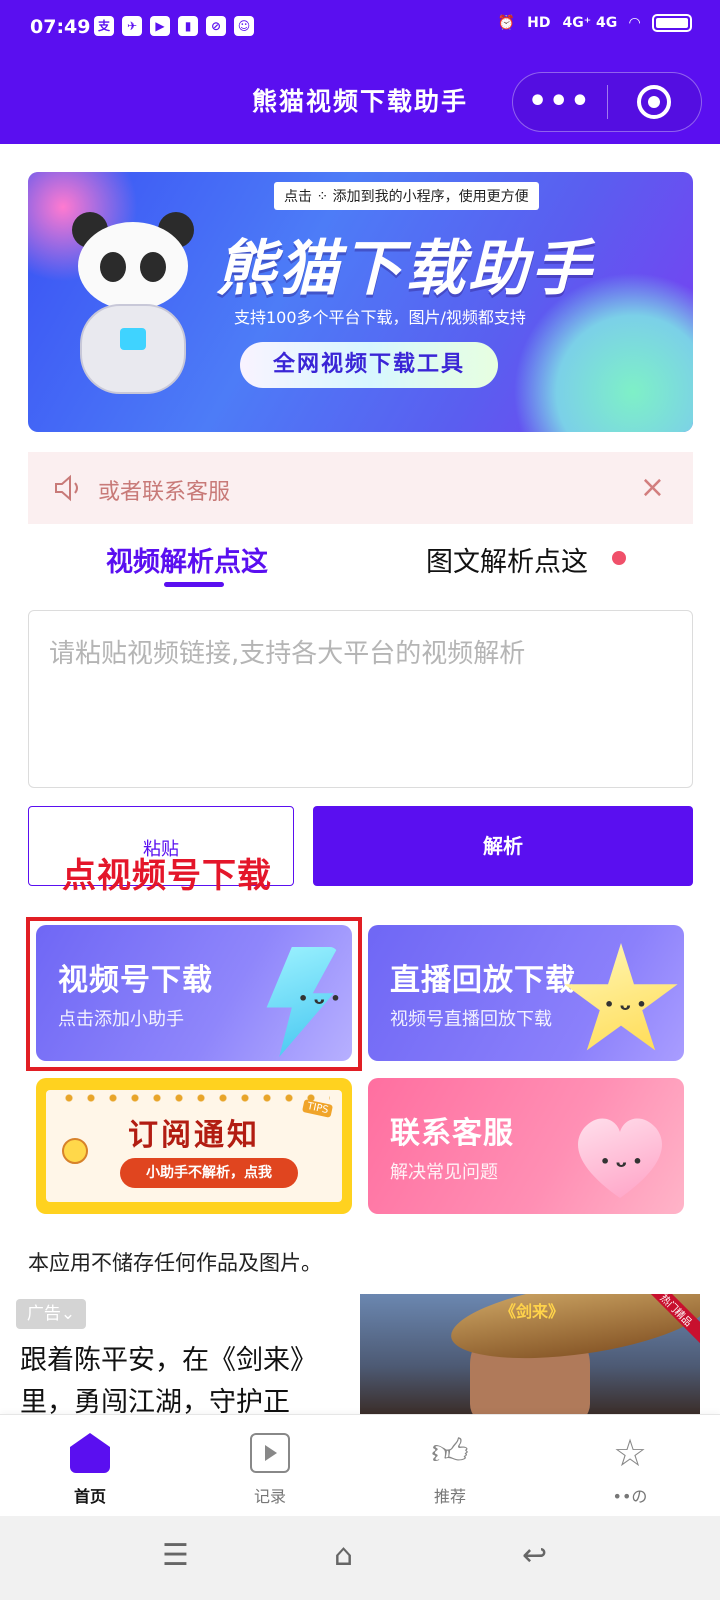  What do you see at coordinates (269, 1496) in the screenshot?
I see `tab-records-label: 记录` at bounding box center [269, 1496].